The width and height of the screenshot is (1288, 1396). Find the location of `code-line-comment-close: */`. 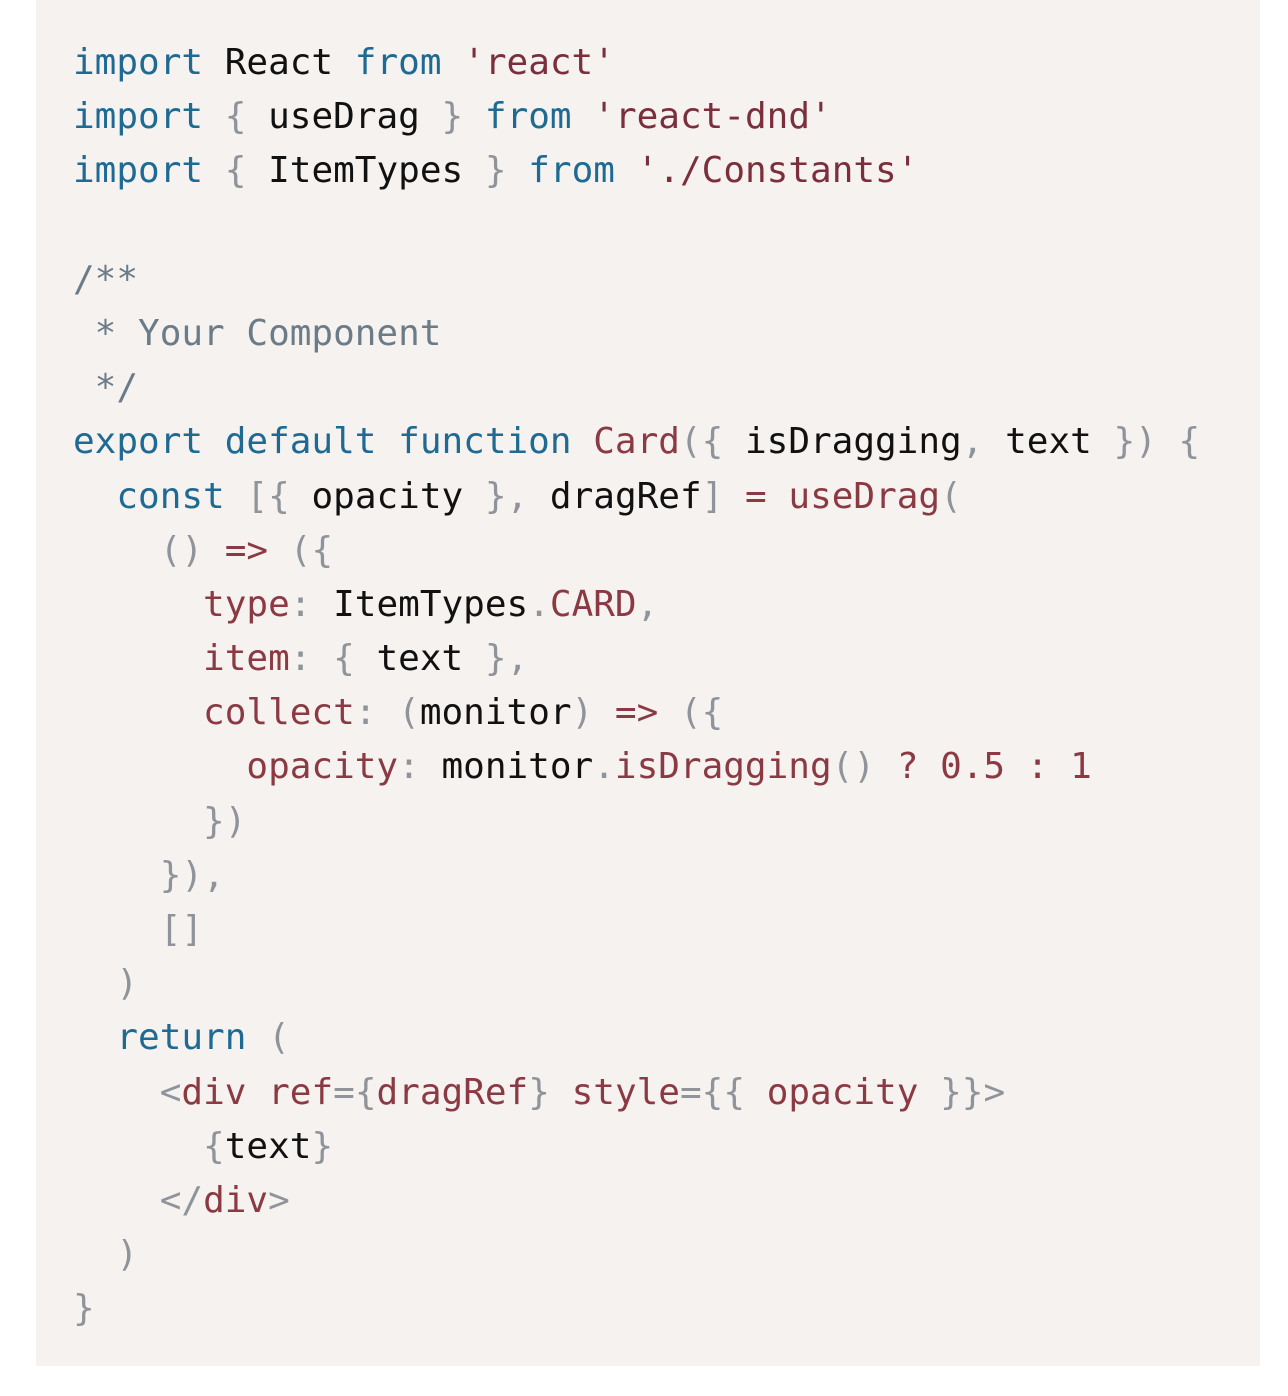

code-line-comment-close: */ is located at coordinates (666, 388).